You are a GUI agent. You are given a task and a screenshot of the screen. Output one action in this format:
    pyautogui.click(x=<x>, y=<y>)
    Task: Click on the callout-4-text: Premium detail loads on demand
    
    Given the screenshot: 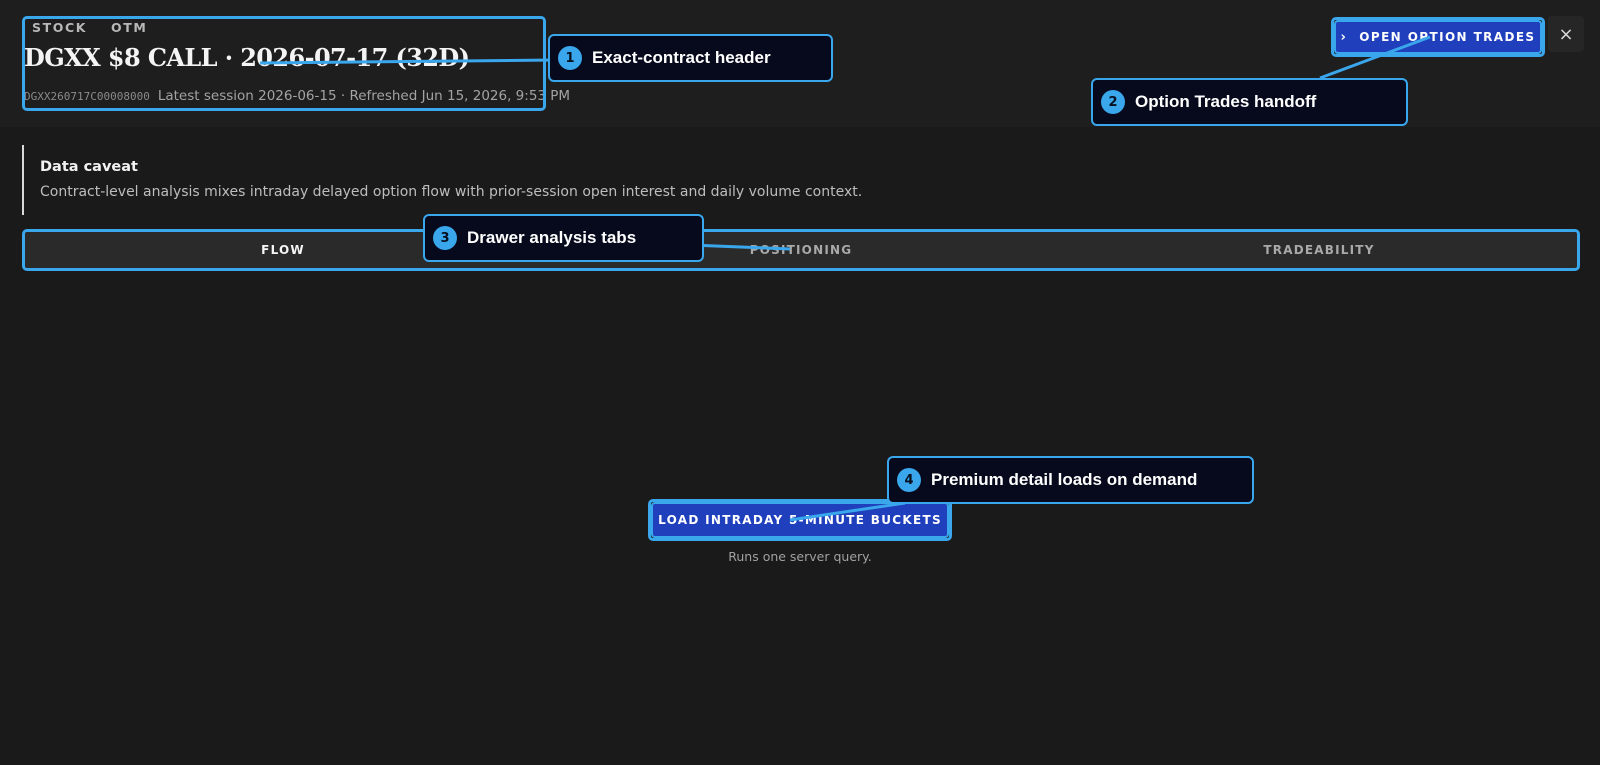 What is the action you would take?
    pyautogui.click(x=1064, y=479)
    